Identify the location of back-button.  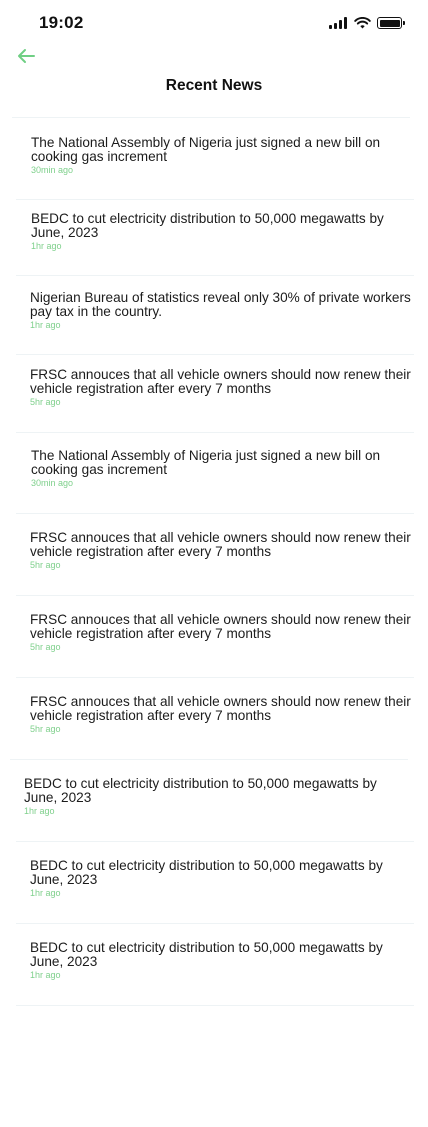
(26, 56).